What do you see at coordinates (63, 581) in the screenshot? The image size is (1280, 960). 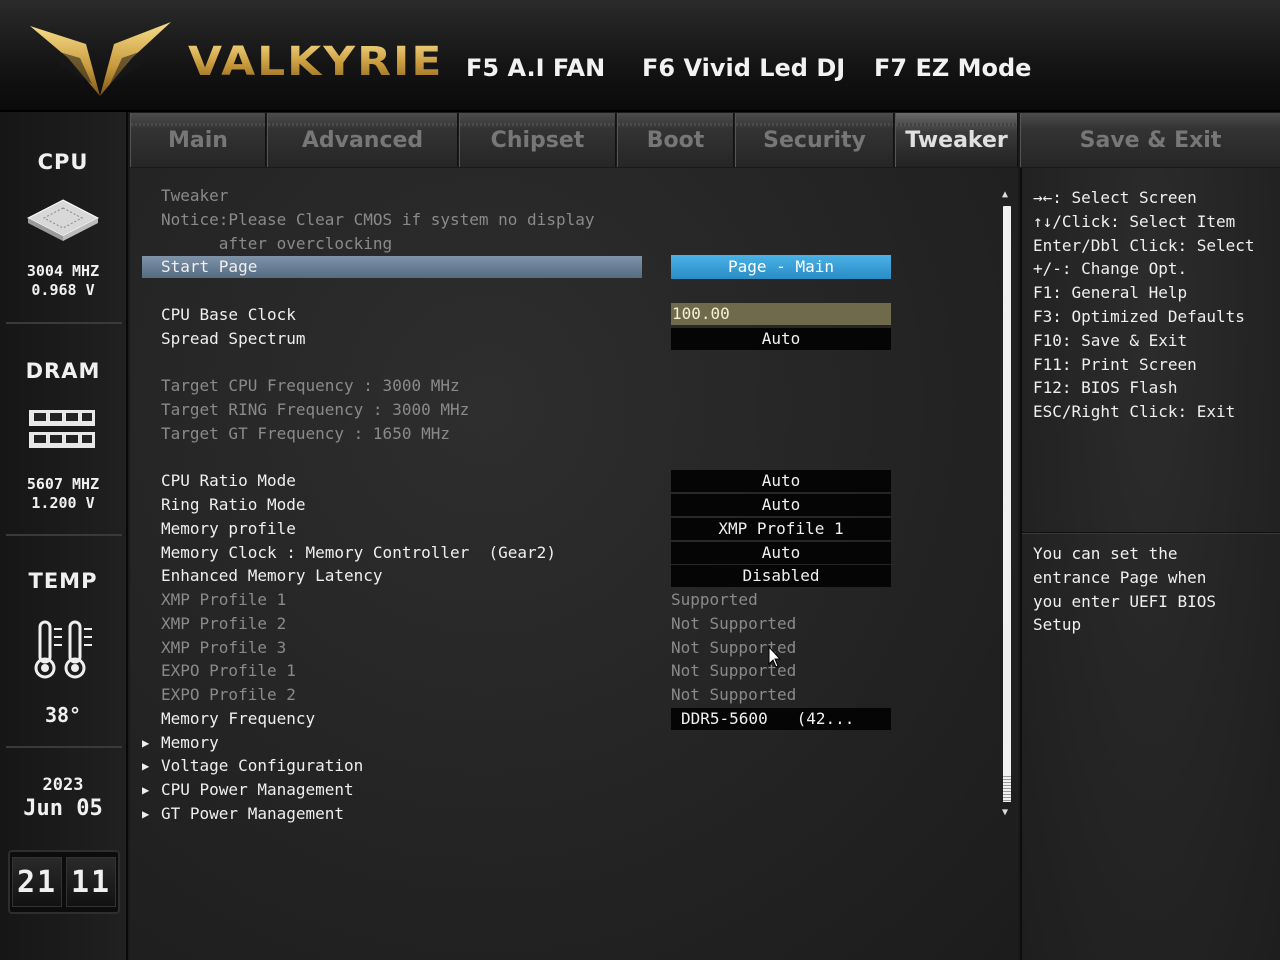 I see `temp-title: TEMP` at bounding box center [63, 581].